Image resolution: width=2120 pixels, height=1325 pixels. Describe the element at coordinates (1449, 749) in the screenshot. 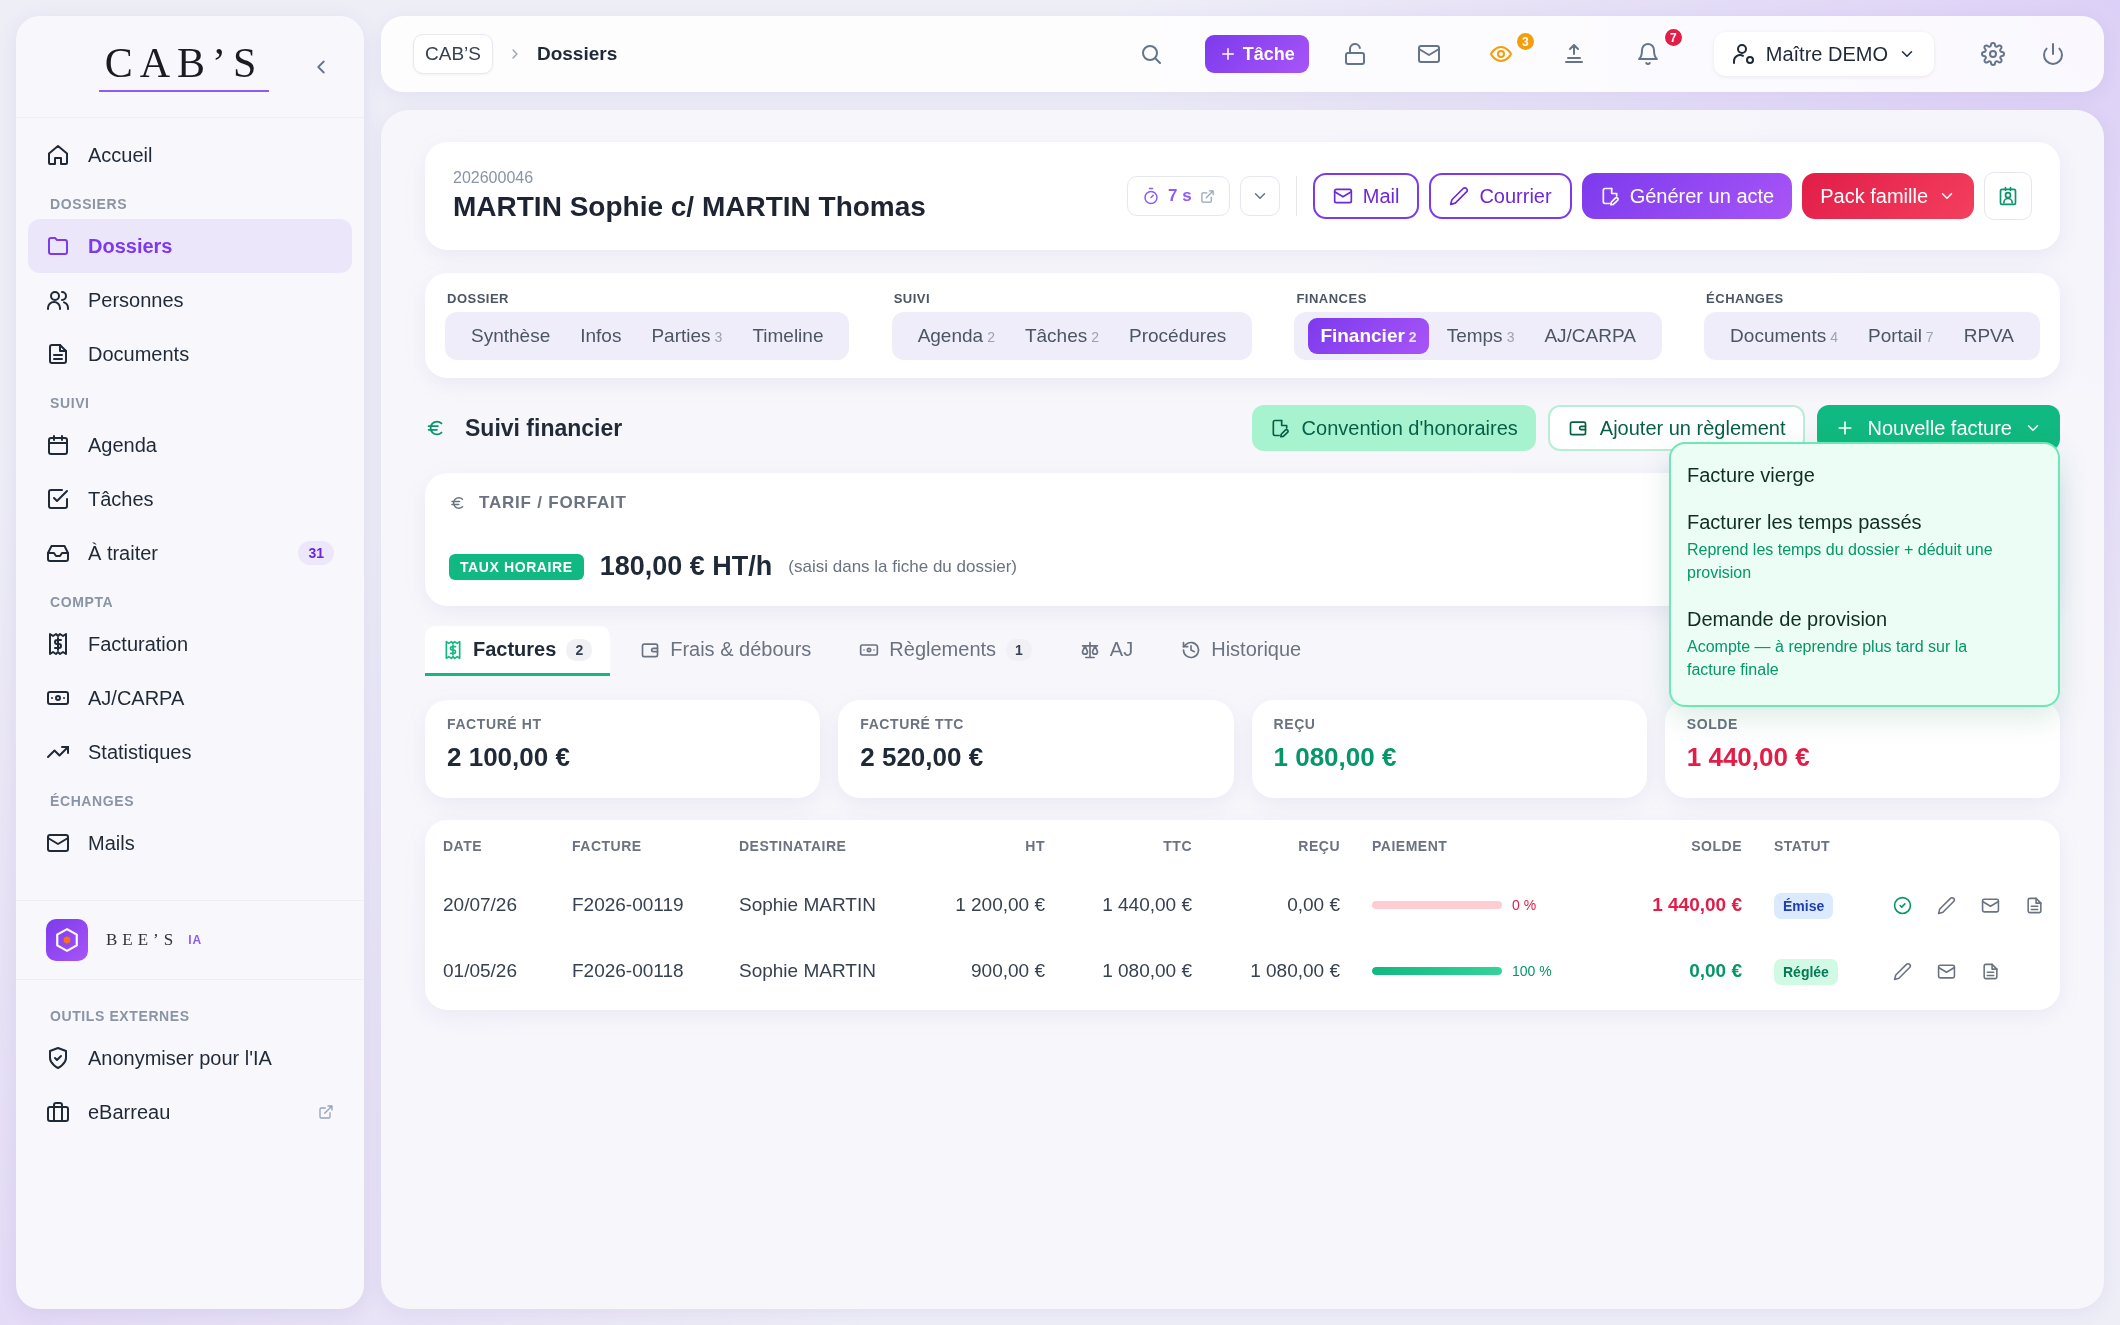

I see `stat-card: REÇU 1 080,00 €` at that location.